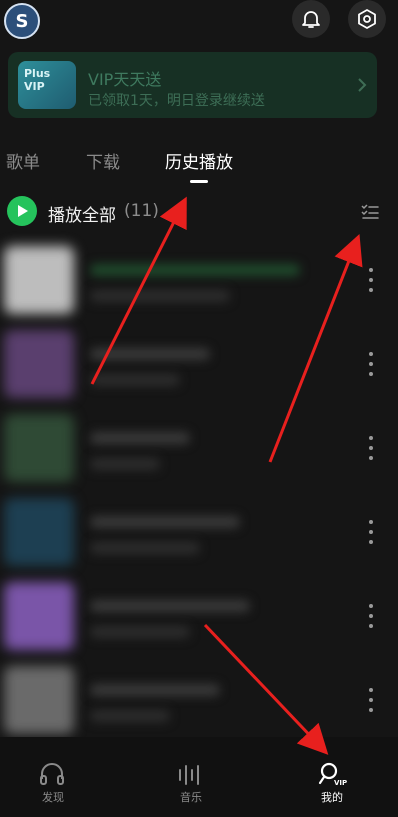 The image size is (398, 817). Describe the element at coordinates (125, 79) in the screenshot. I see `vip-banner-title: VIP天天送` at that location.